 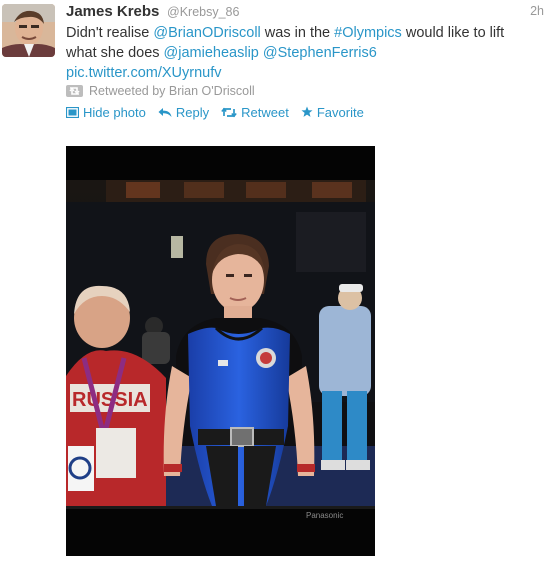 What do you see at coordinates (165, 112) in the screenshot?
I see `reply-arrow-icon` at bounding box center [165, 112].